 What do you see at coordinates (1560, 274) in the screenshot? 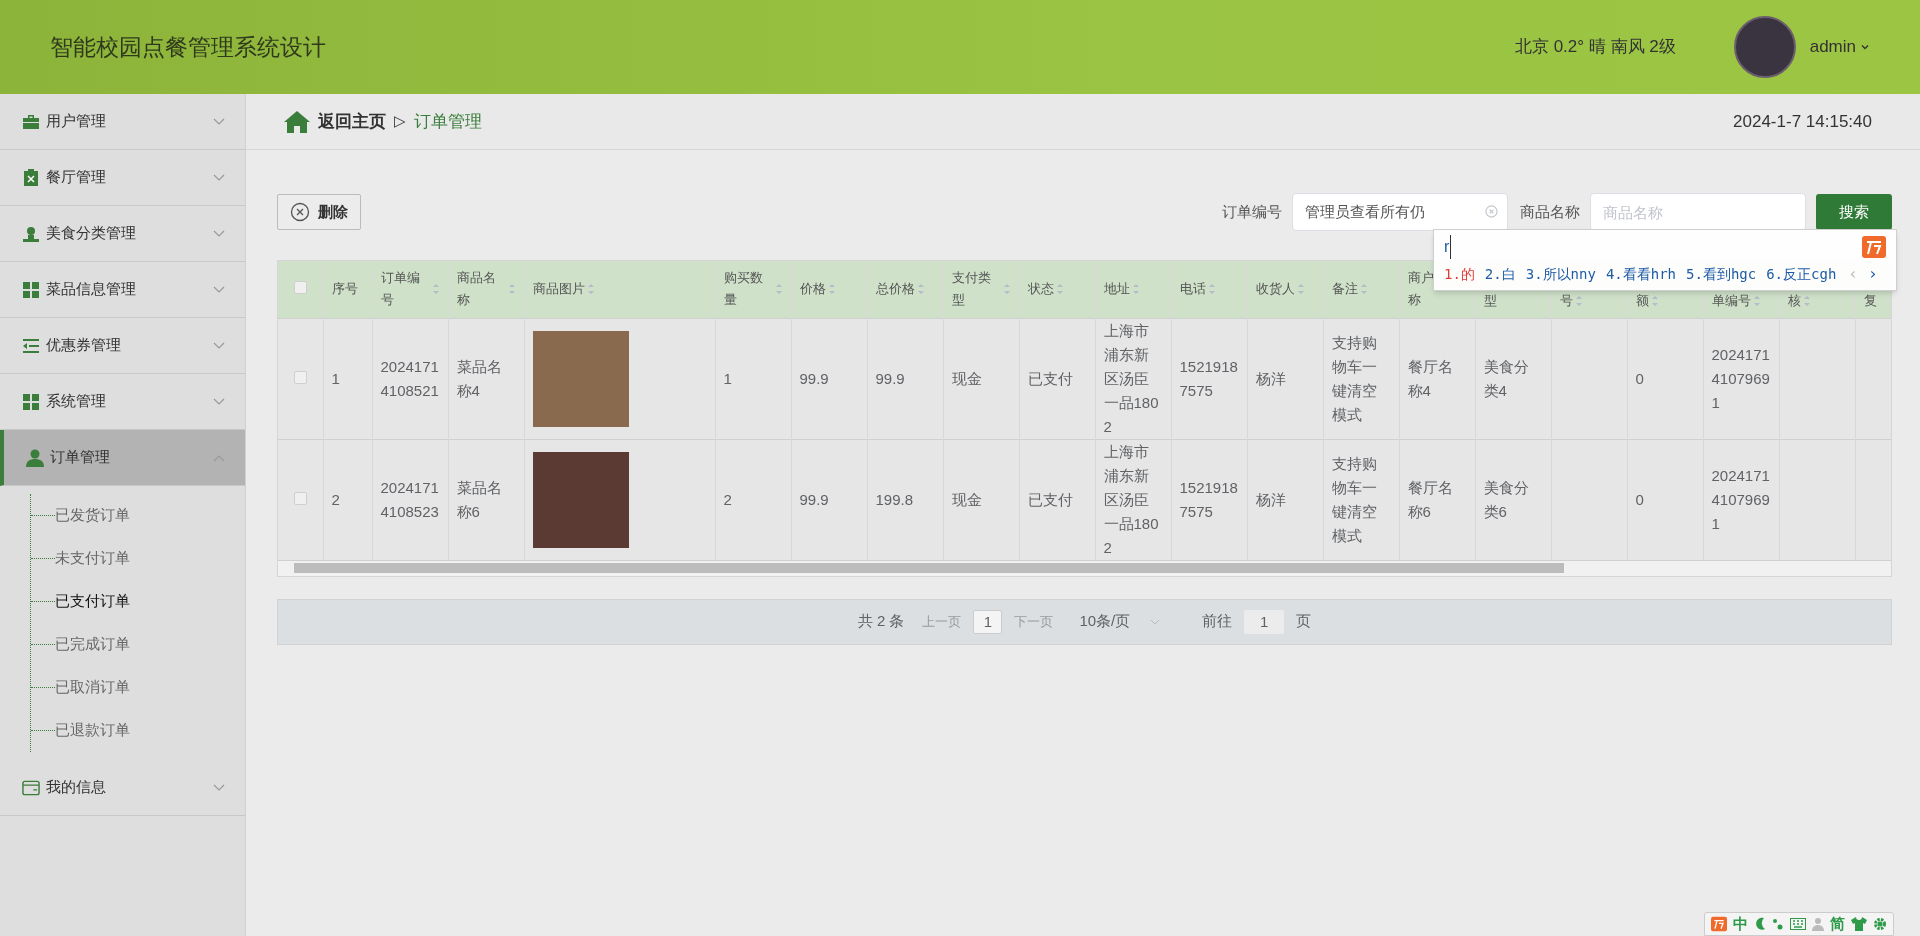
I see `ime-candidate: 3.所以nny` at bounding box center [1560, 274].